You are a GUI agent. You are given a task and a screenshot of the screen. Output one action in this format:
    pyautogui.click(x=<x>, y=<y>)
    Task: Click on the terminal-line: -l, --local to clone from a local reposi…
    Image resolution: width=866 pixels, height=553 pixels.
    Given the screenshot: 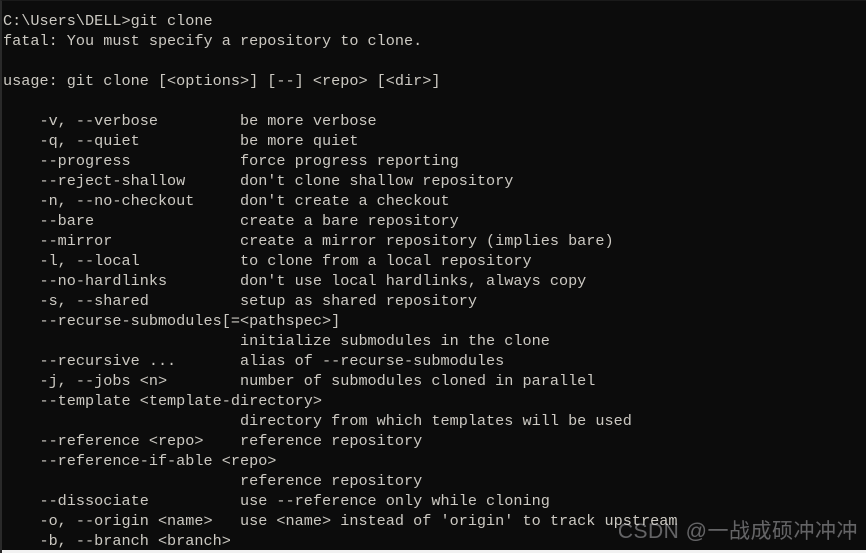 What is the action you would take?
    pyautogui.click(x=267, y=261)
    